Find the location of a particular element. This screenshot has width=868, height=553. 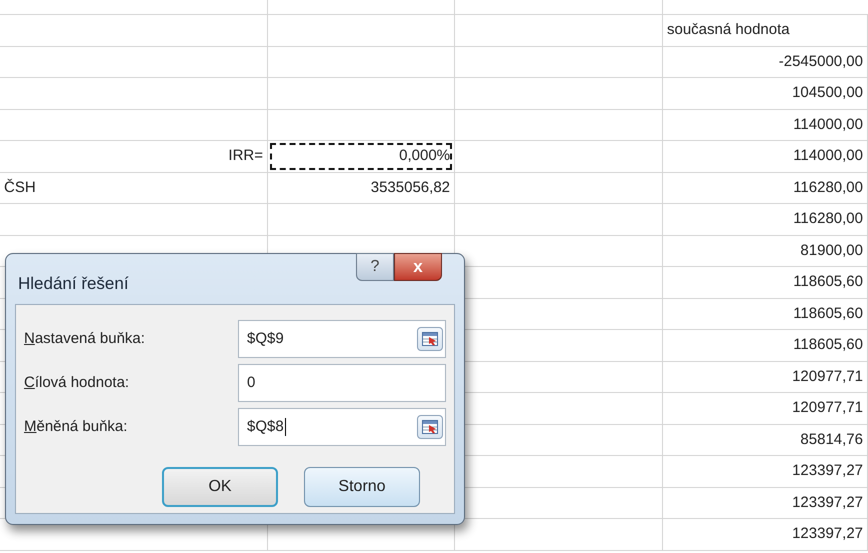

label-cell-text: ČSH is located at coordinates (20, 188).